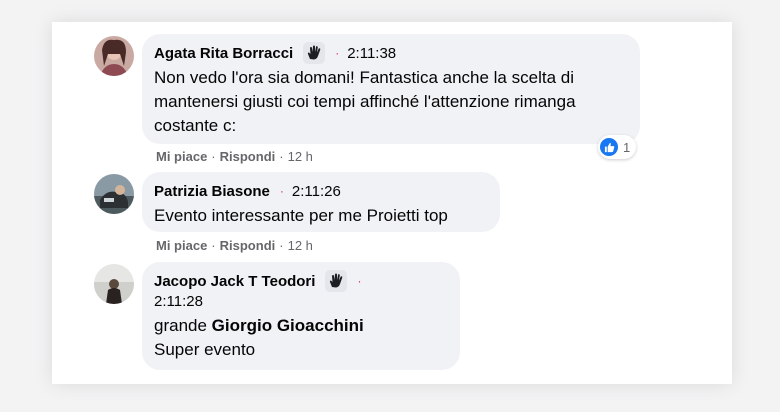 Image resolution: width=780 pixels, height=412 pixels. Describe the element at coordinates (301, 302) in the screenshot. I see `comment-time: 2:11:28` at that location.